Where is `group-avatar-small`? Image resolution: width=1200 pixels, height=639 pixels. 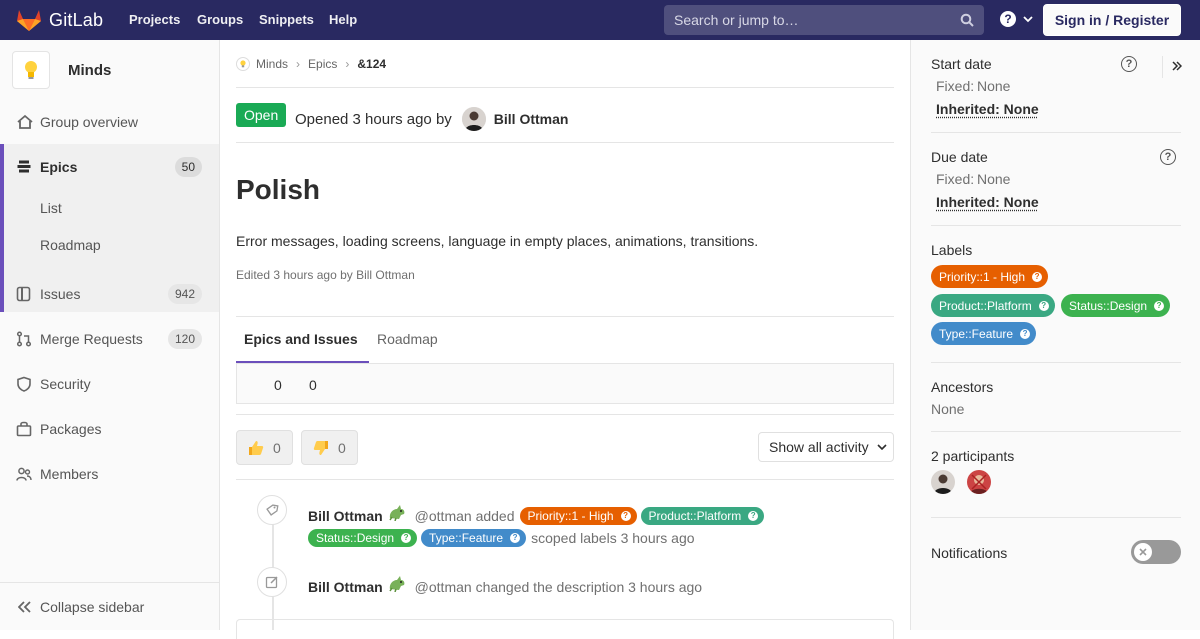
group-avatar-small is located at coordinates (243, 64).